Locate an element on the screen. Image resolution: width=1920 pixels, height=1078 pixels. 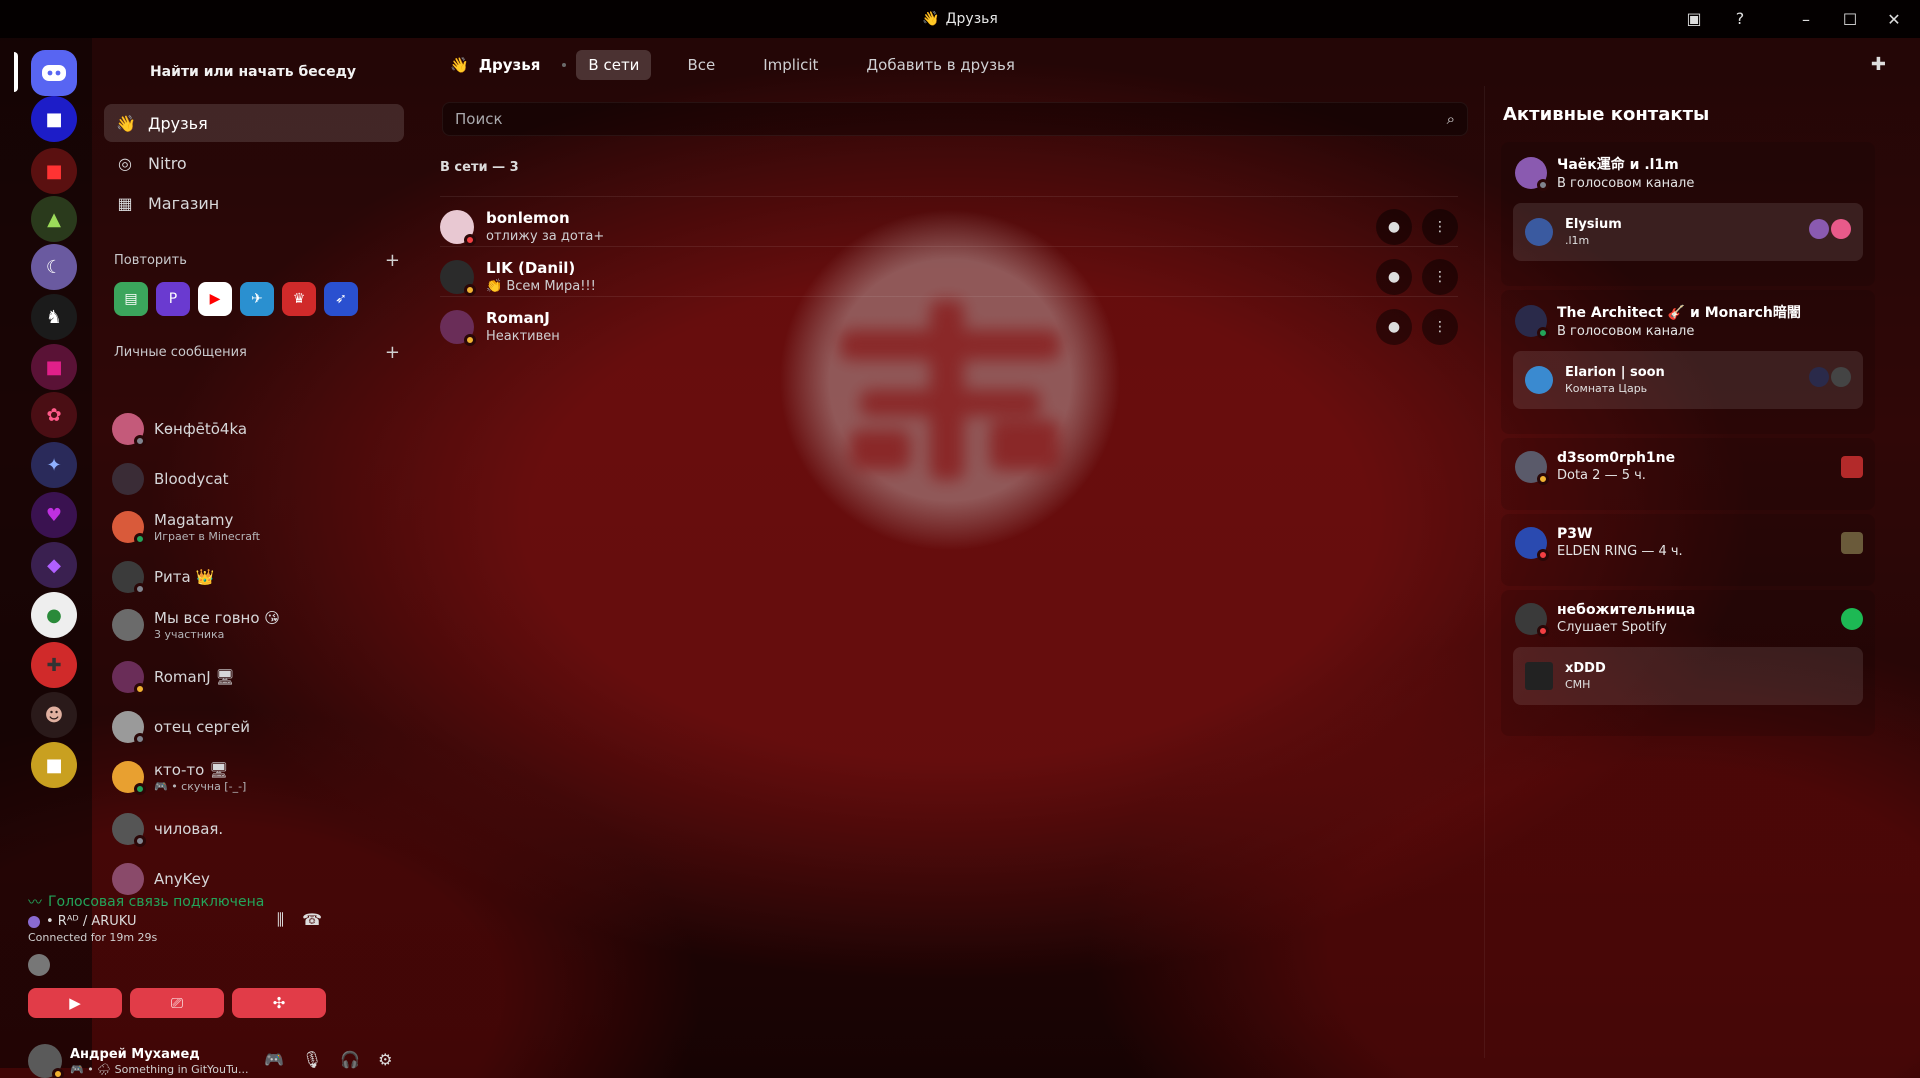
tab-implicit: Implicit is located at coordinates (790, 65).